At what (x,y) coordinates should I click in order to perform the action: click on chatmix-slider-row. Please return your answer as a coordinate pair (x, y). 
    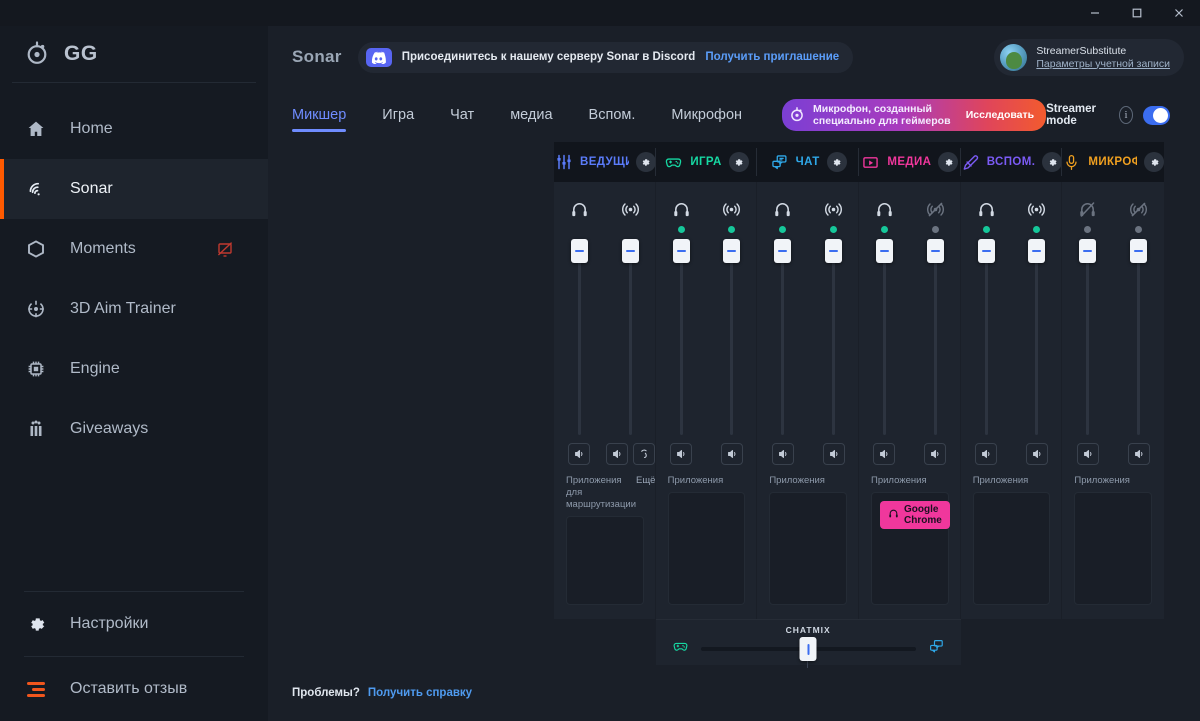
    Looking at the image, I should click on (808, 652).